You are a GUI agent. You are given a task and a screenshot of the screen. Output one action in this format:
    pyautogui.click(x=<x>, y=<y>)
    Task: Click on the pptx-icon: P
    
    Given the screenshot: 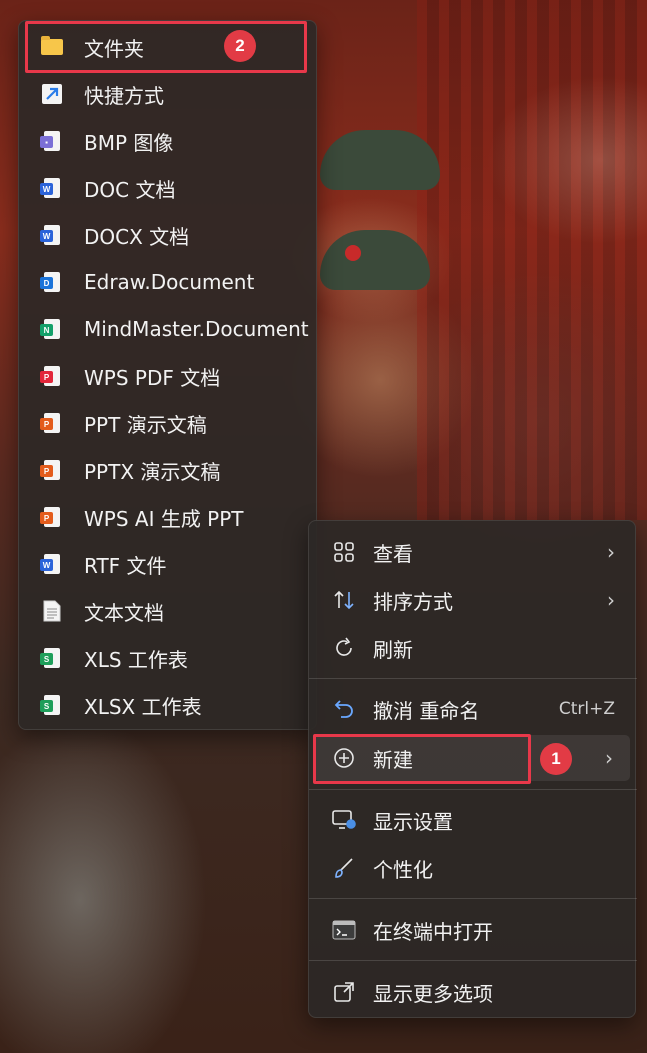 What is the action you would take?
    pyautogui.click(x=51, y=470)
    